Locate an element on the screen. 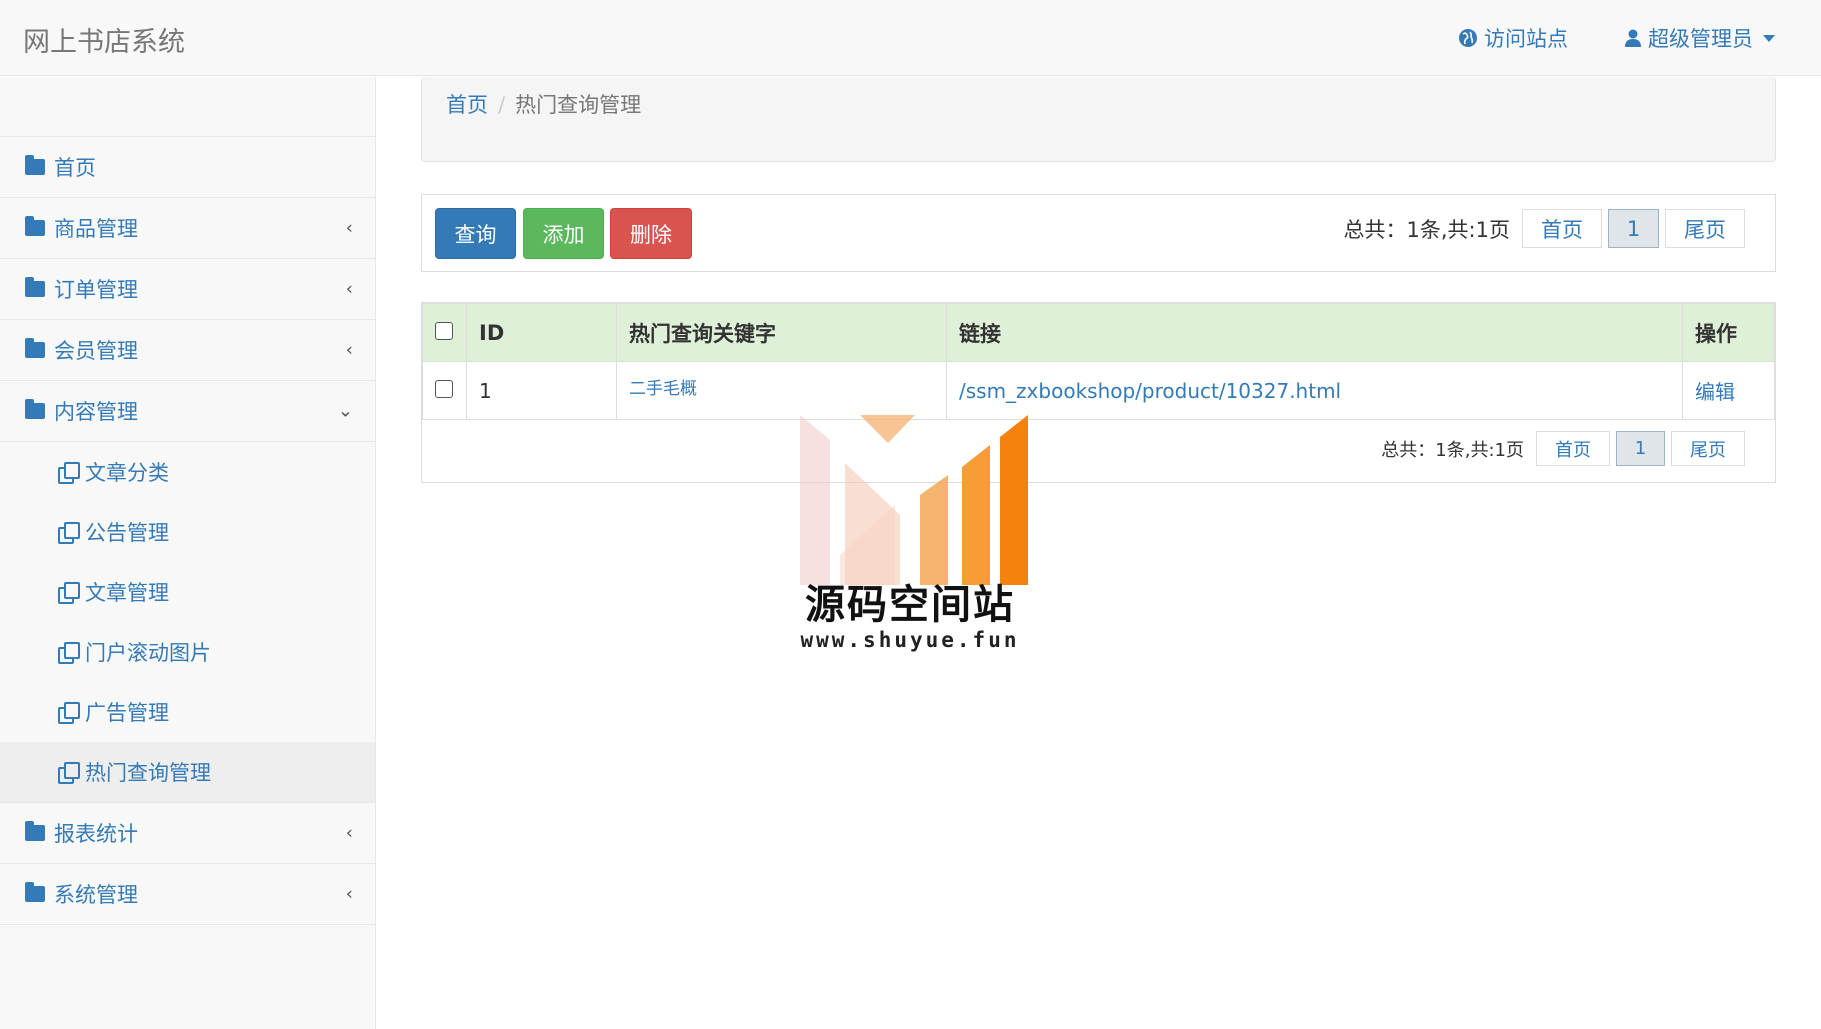 Image resolution: width=1821 pixels, height=1029 pixels. select-all-checkbox is located at coordinates (444, 330).